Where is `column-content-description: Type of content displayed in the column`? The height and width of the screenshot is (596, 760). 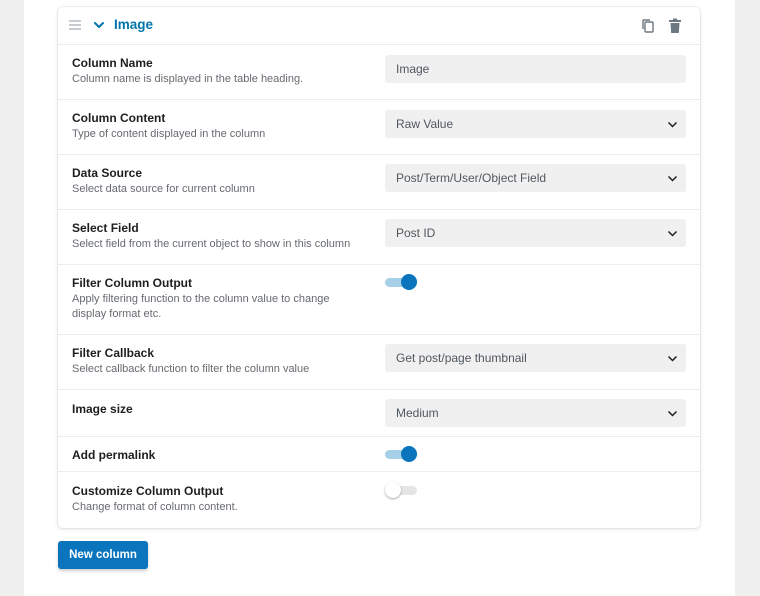
column-content-description: Type of content displayed in the column is located at coordinates (169, 134).